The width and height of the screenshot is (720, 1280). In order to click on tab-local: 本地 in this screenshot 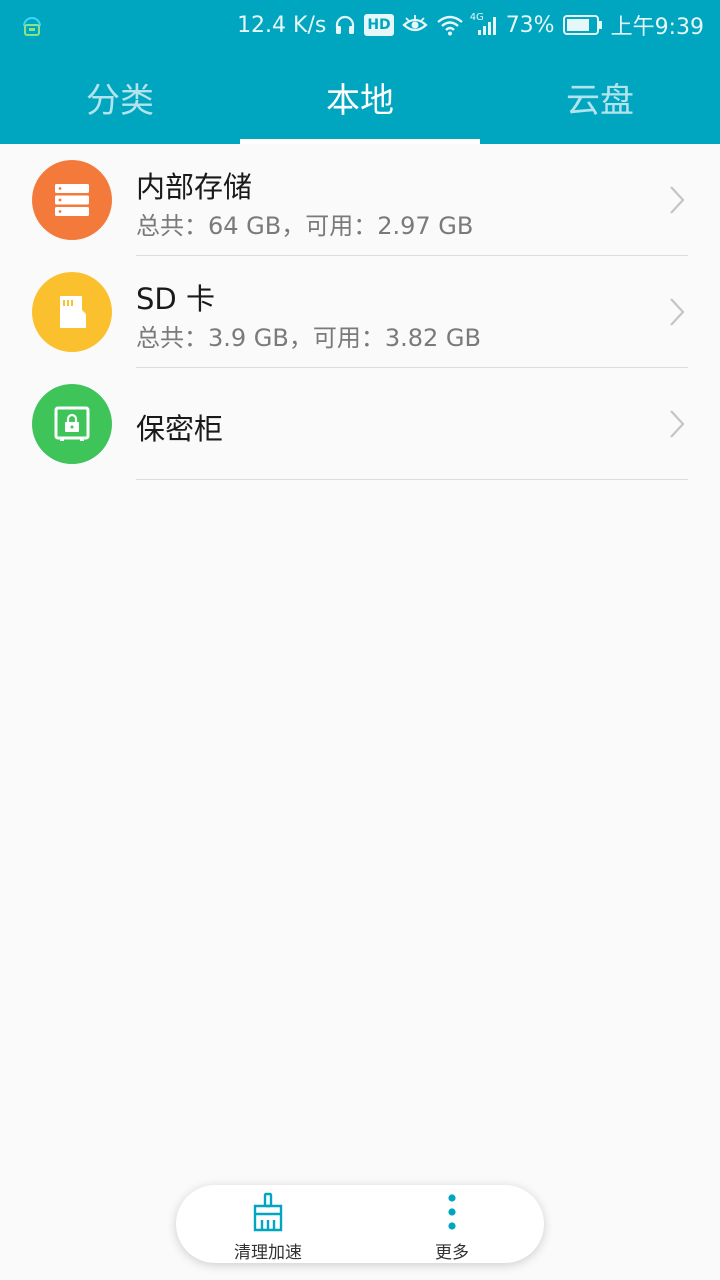, I will do `click(360, 97)`.